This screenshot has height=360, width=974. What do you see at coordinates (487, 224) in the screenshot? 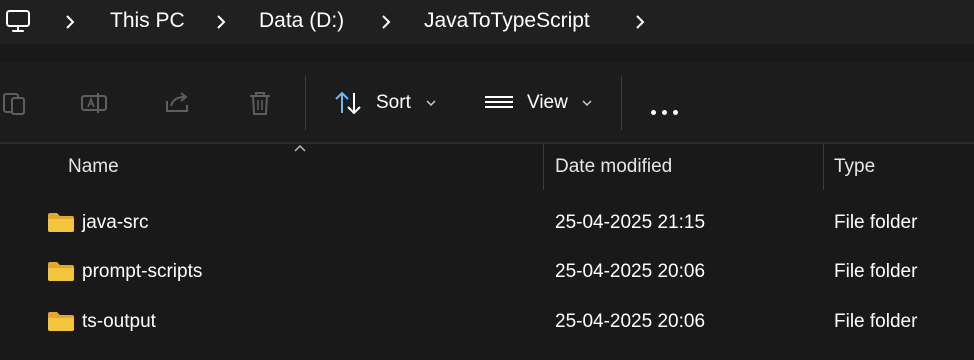
I see `file-row: java-src 25-04-2025 21:15 File folder` at bounding box center [487, 224].